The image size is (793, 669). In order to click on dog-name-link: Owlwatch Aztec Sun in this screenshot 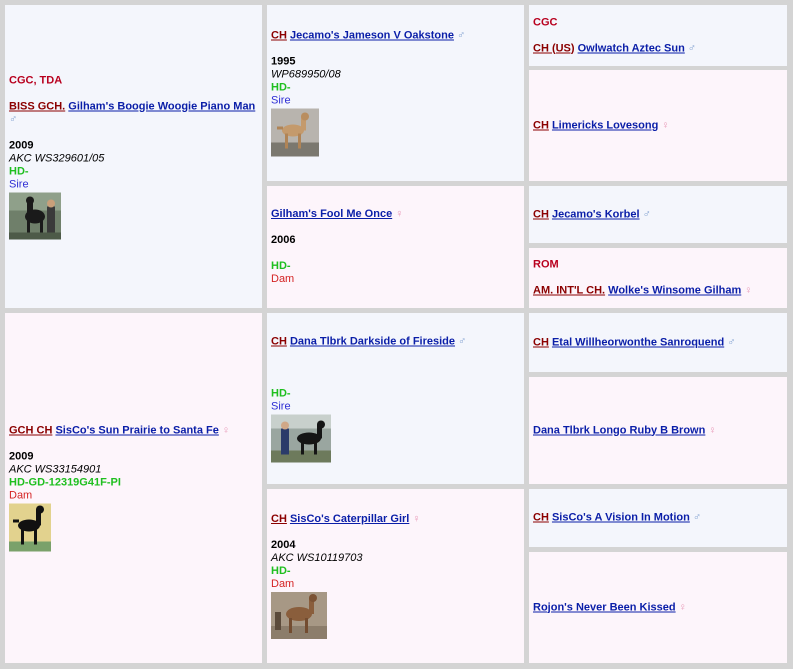, I will do `click(631, 48)`.